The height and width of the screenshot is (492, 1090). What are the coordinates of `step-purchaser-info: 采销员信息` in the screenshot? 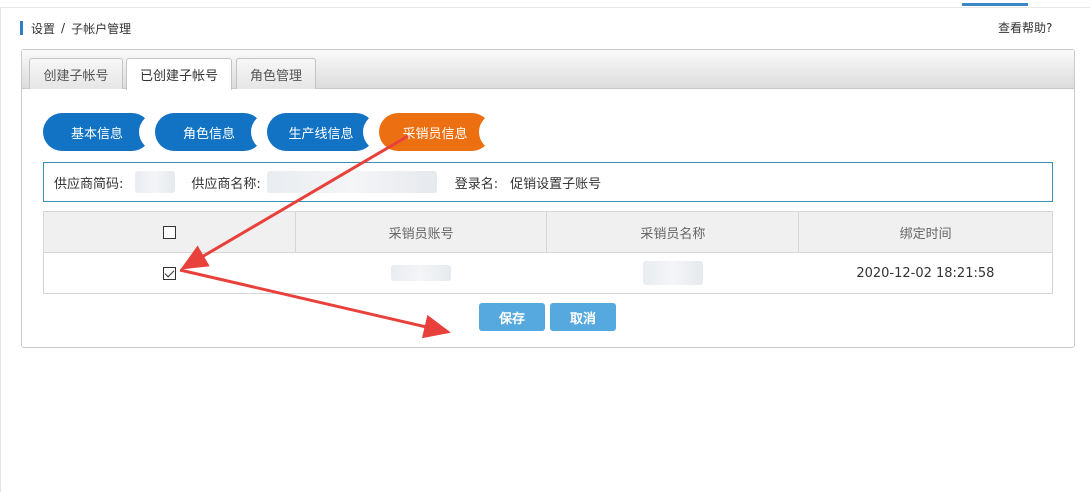 It's located at (439, 132).